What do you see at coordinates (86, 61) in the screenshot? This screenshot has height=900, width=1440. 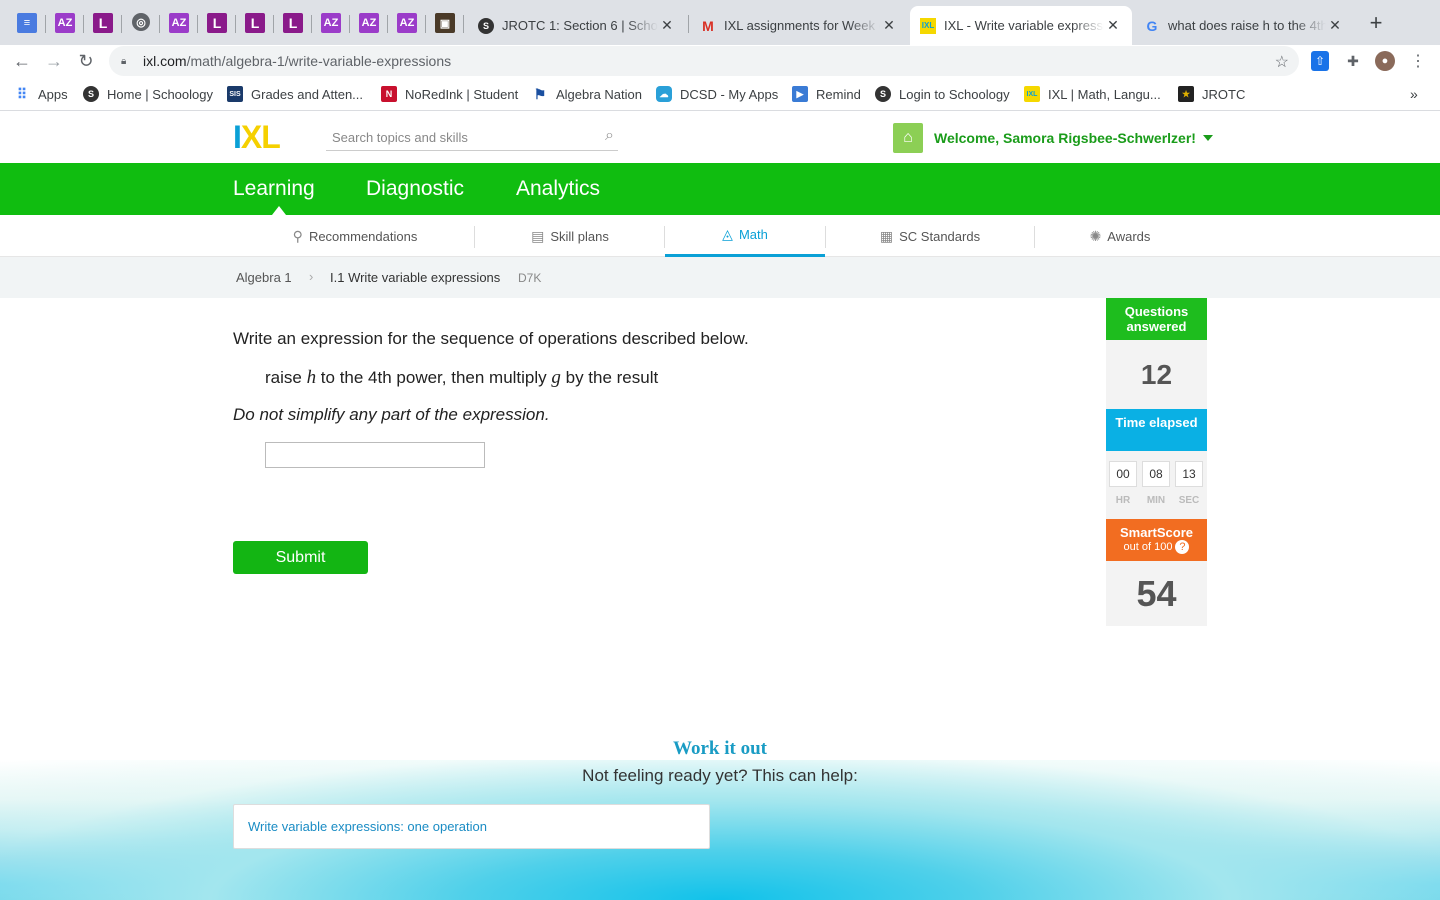 I see `reload-icon: ↻` at bounding box center [86, 61].